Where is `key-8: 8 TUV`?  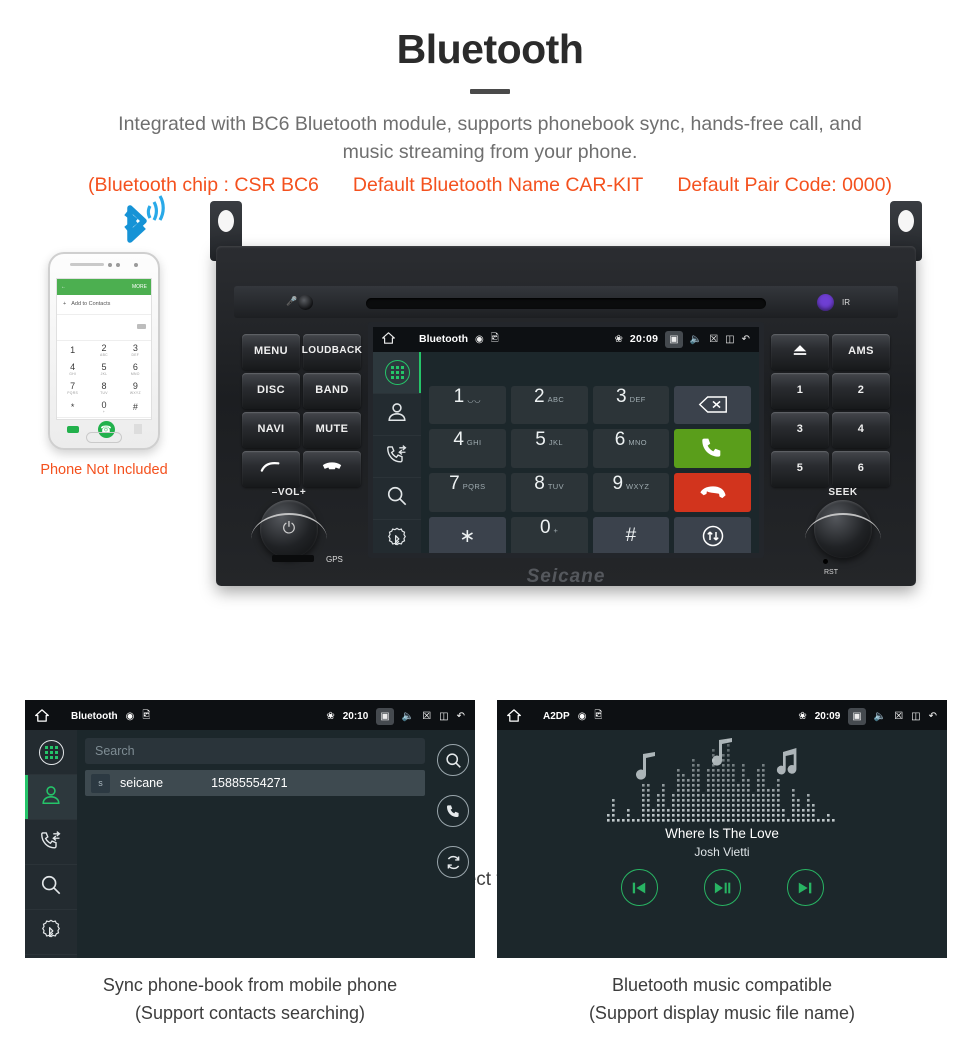 key-8: 8 TUV is located at coordinates (549, 492).